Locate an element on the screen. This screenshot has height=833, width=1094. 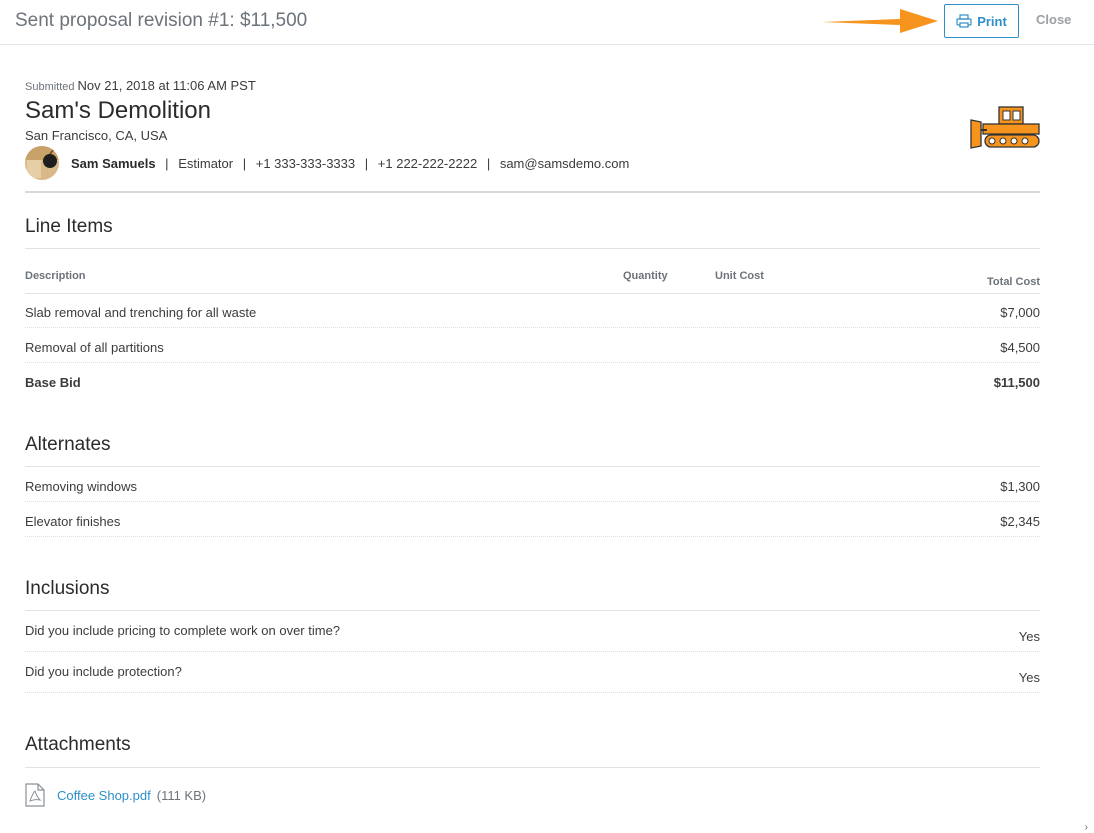
contact-role: Estimator is located at coordinates (206, 163).